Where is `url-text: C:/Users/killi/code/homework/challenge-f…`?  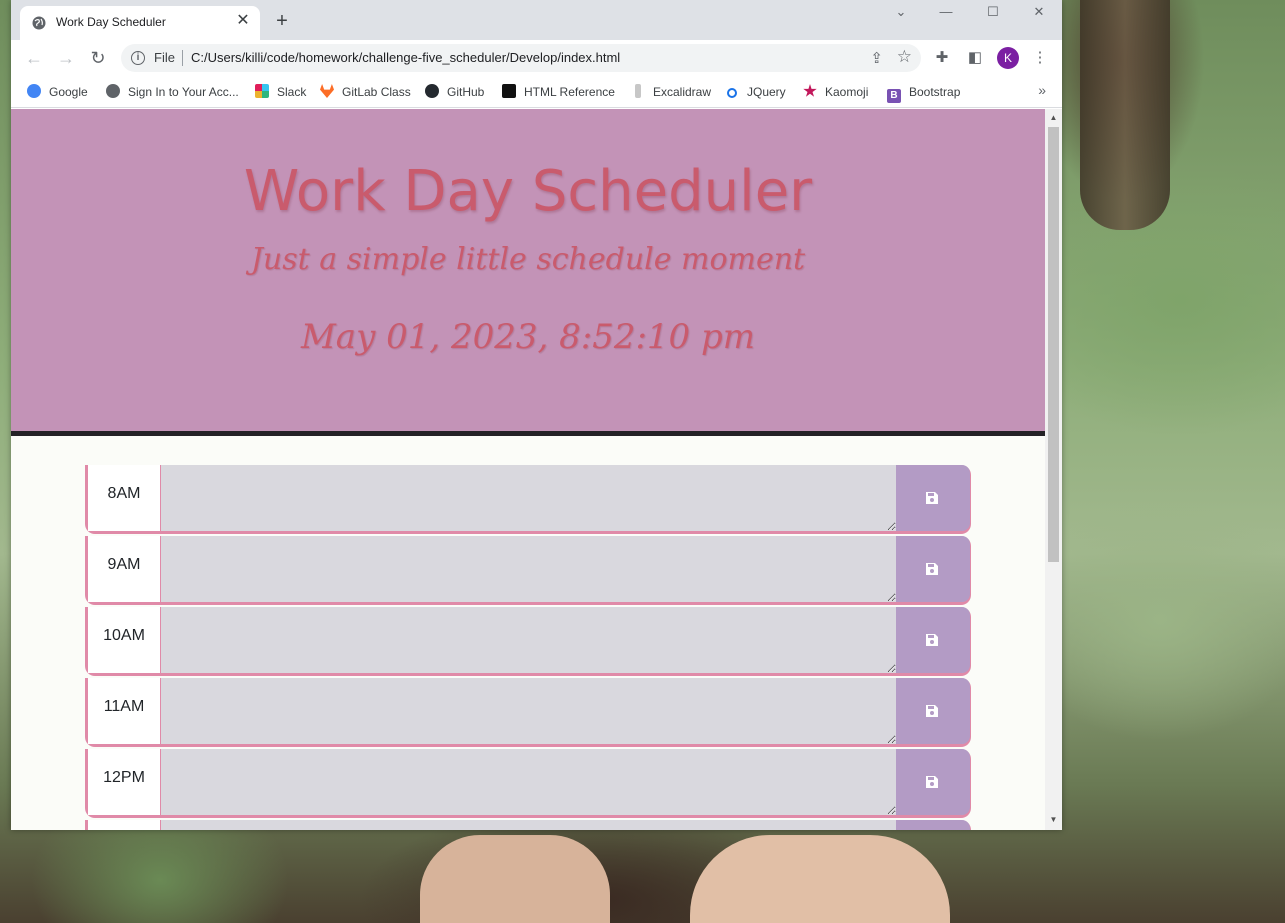
url-text: C:/Users/killi/code/homework/challenge-f… is located at coordinates (405, 57).